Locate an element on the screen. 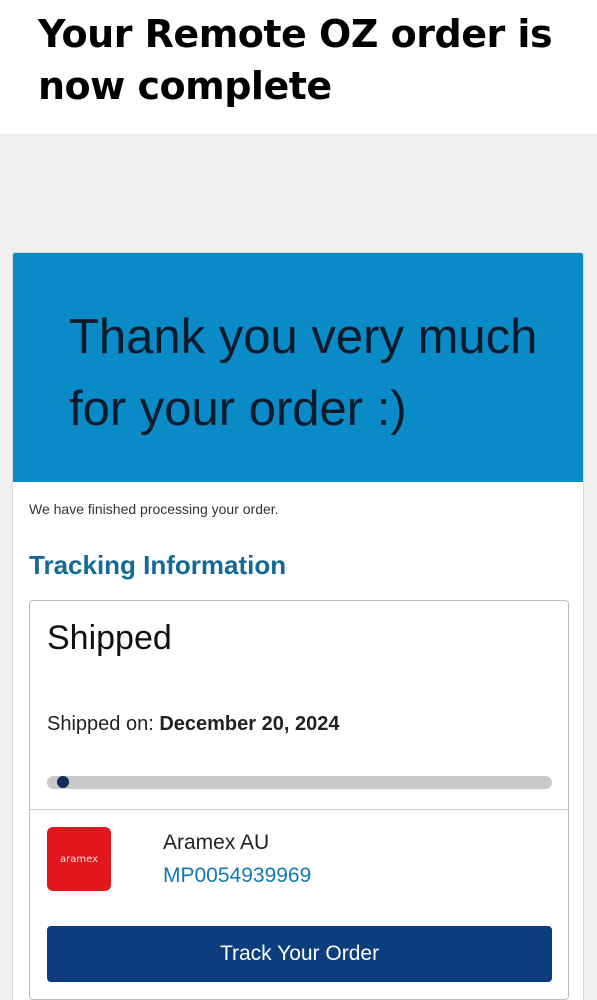  shipped-on-date: December 20, 2024 is located at coordinates (249, 724).